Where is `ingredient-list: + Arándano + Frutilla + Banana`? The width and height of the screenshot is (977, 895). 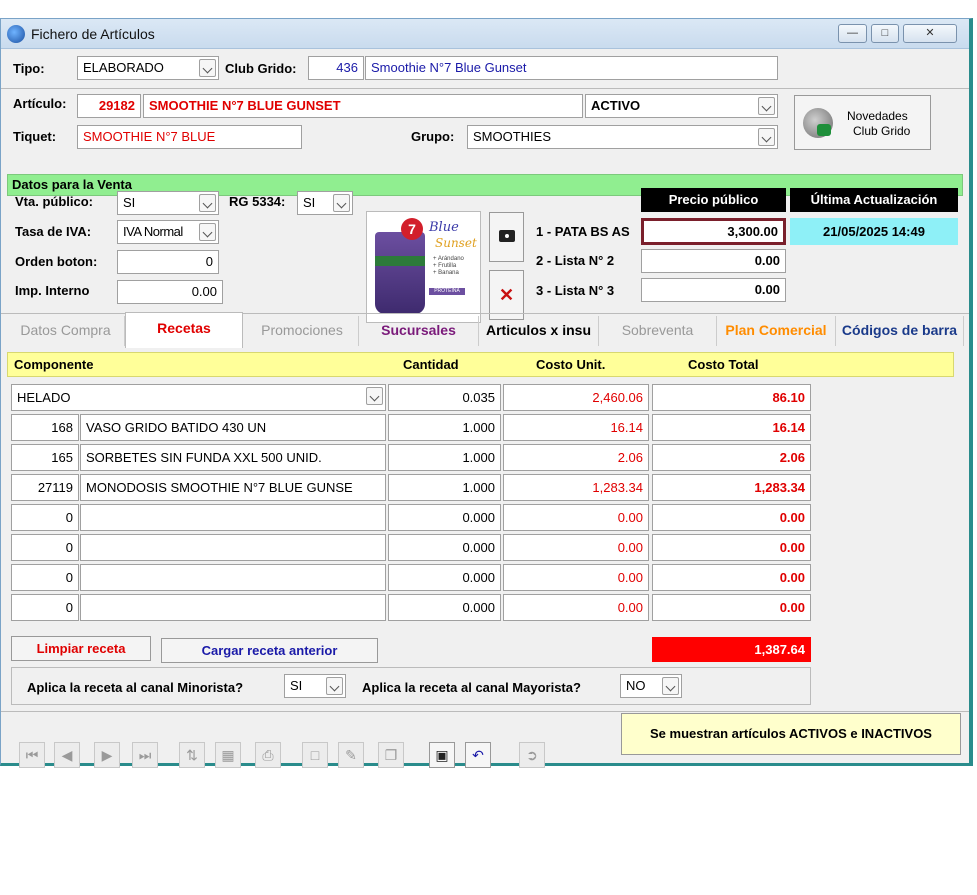 ingredient-list: + Arándano + Frutilla + Banana is located at coordinates (448, 266).